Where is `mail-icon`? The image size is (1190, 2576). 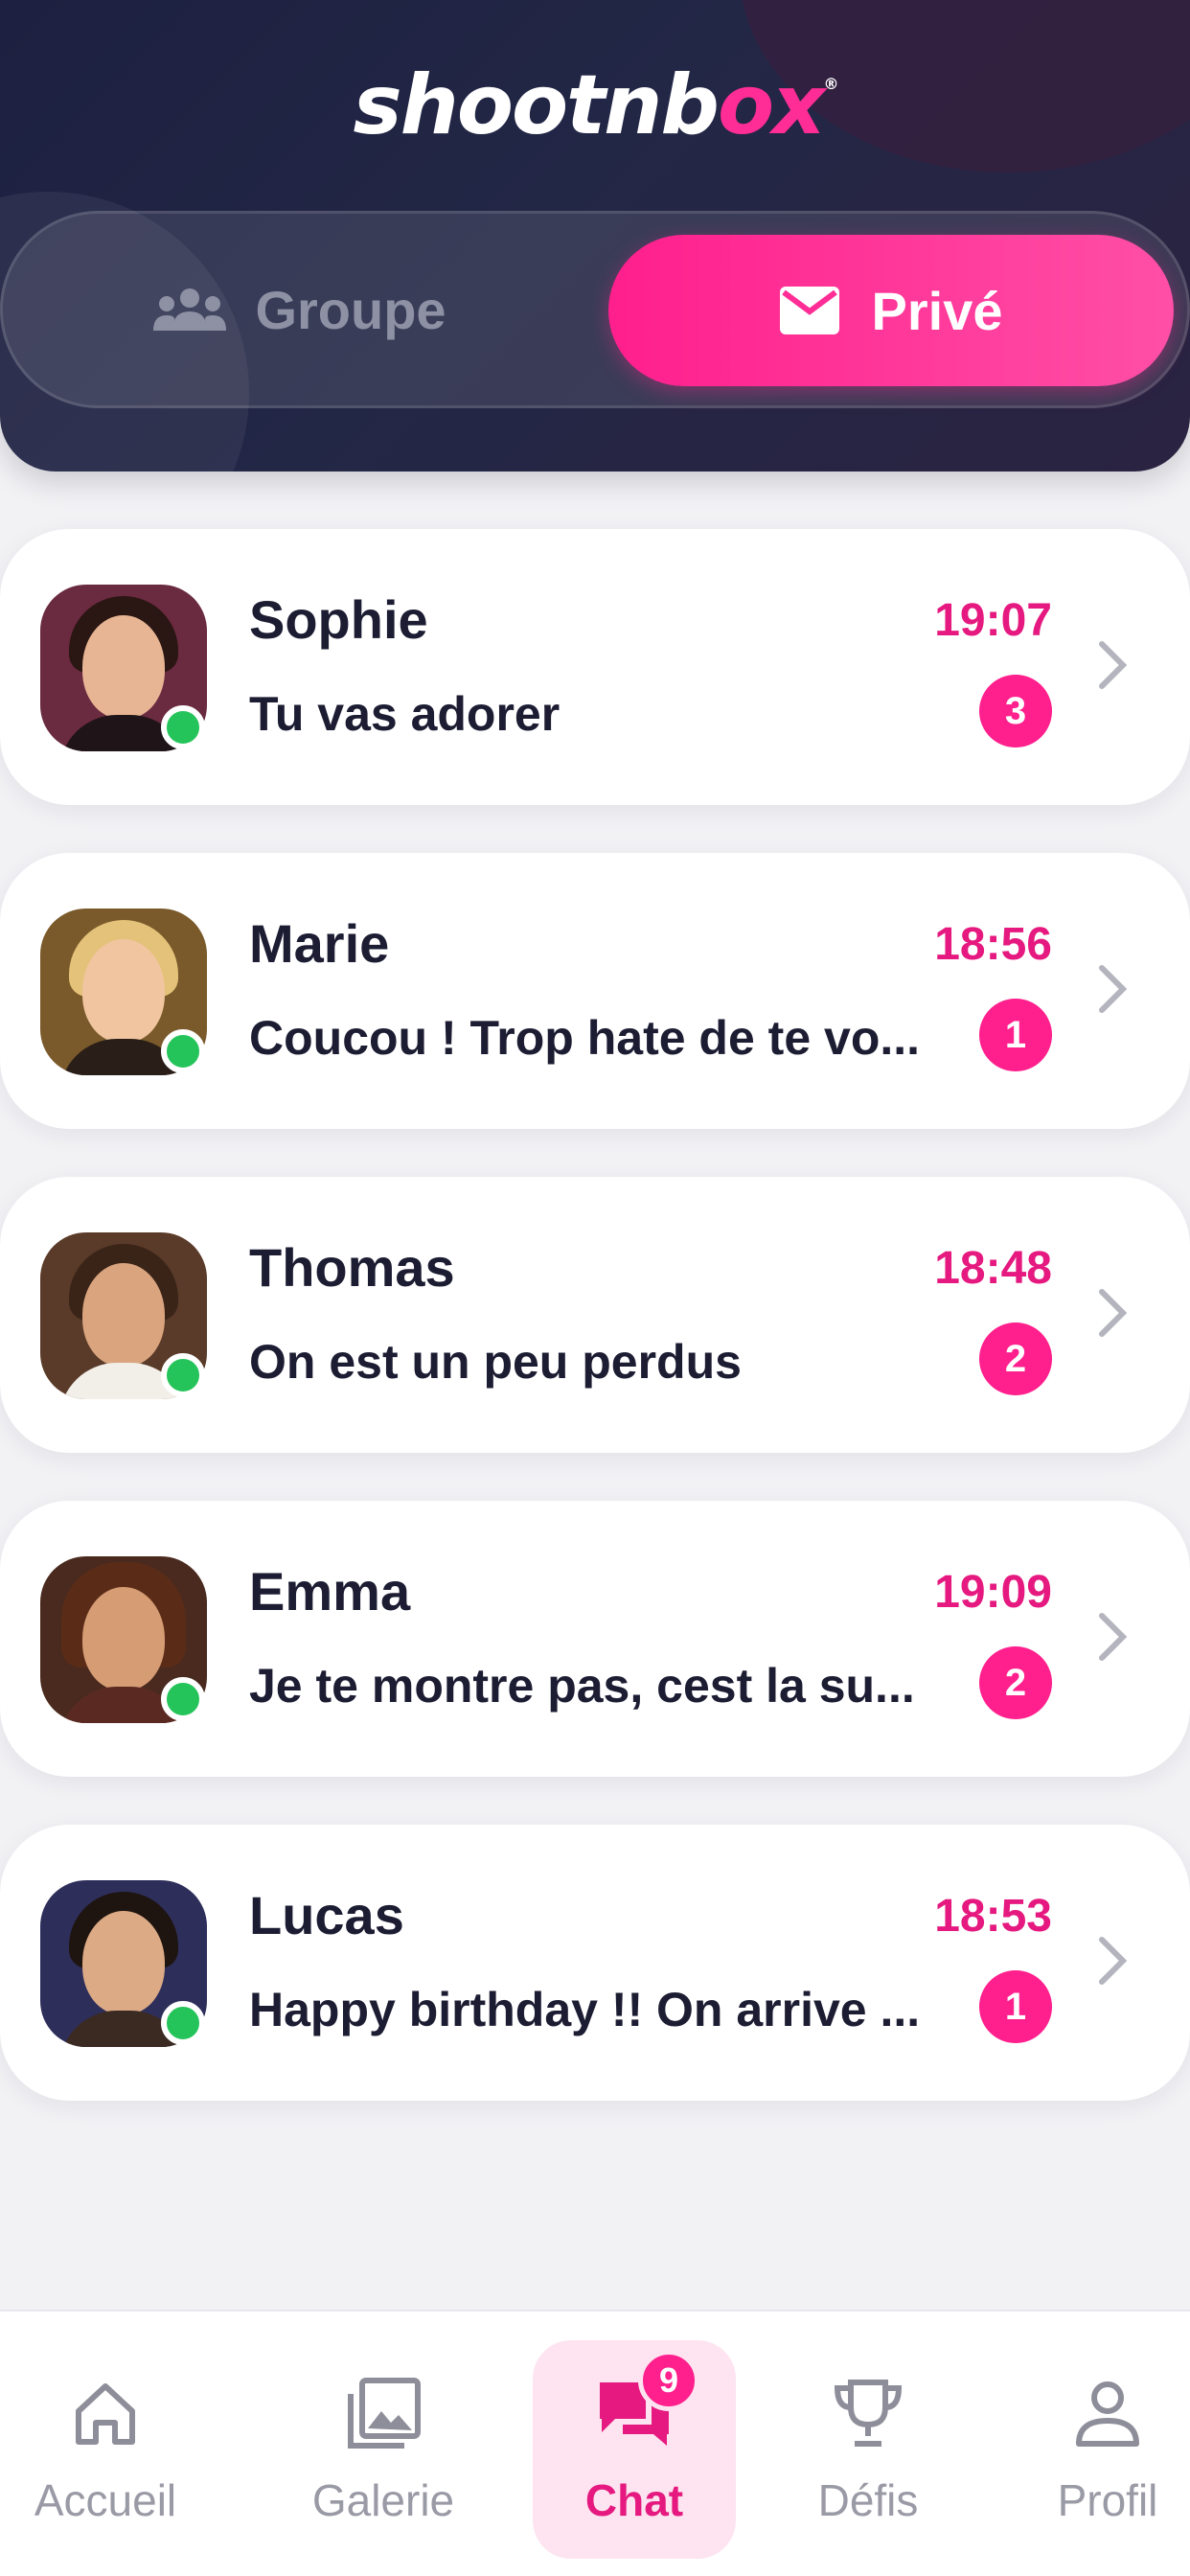 mail-icon is located at coordinates (809, 310).